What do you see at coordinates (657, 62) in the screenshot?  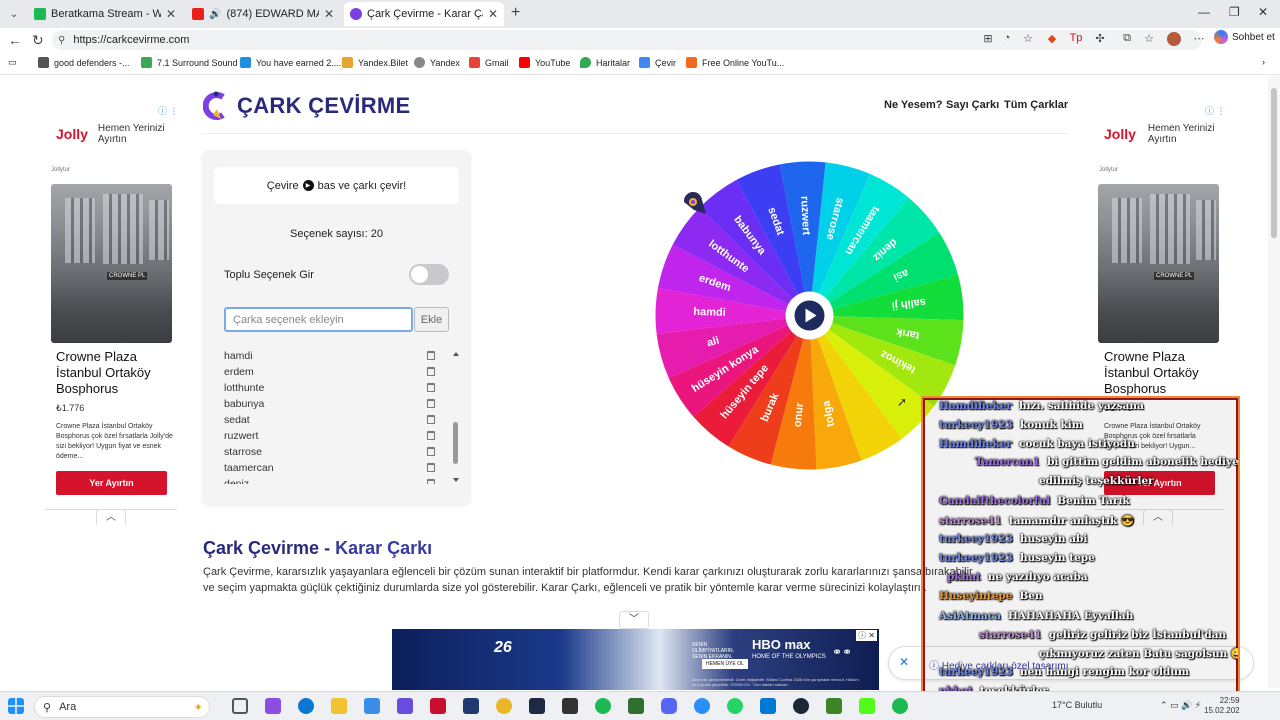 I see `bookmark-item: Çevir` at bounding box center [657, 62].